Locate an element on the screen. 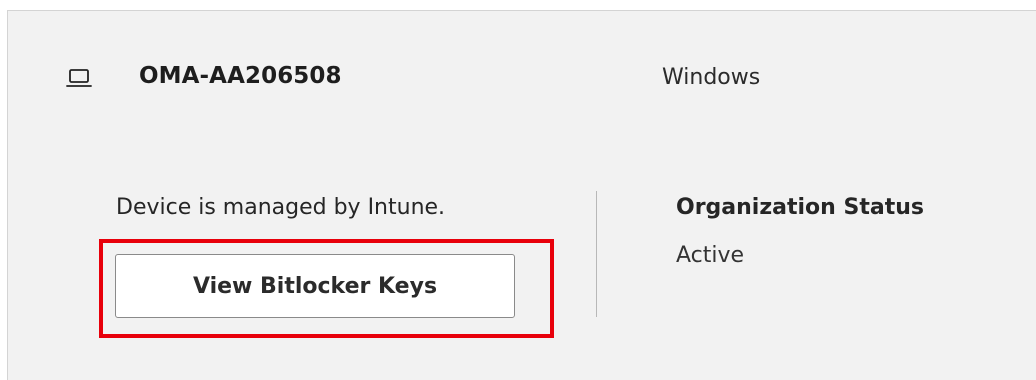 This screenshot has height=380, width=1036. device-name: OMA-AA206508 is located at coordinates (240, 76).